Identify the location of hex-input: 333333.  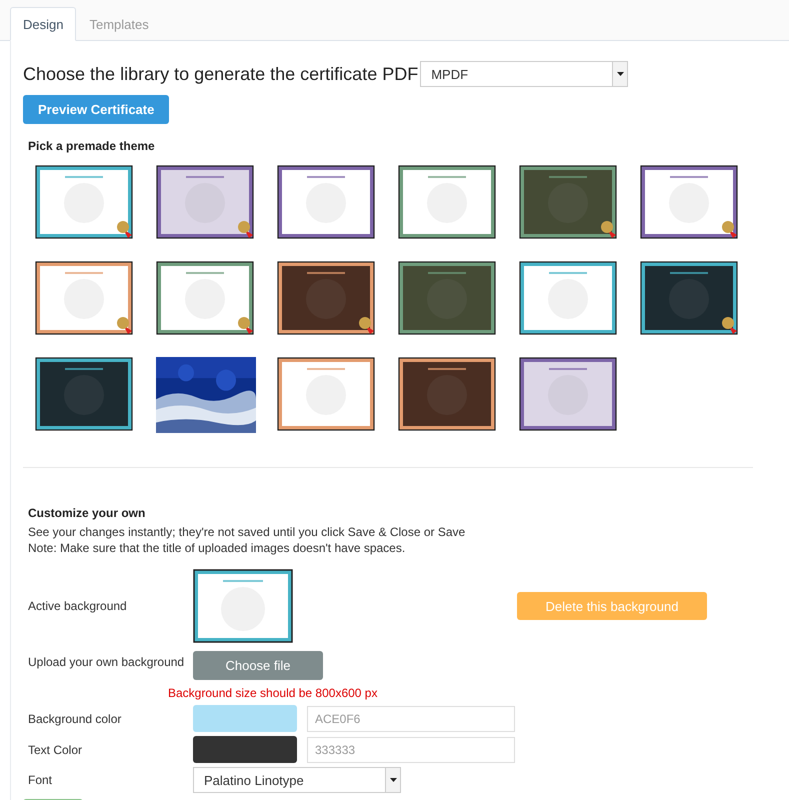
(411, 749).